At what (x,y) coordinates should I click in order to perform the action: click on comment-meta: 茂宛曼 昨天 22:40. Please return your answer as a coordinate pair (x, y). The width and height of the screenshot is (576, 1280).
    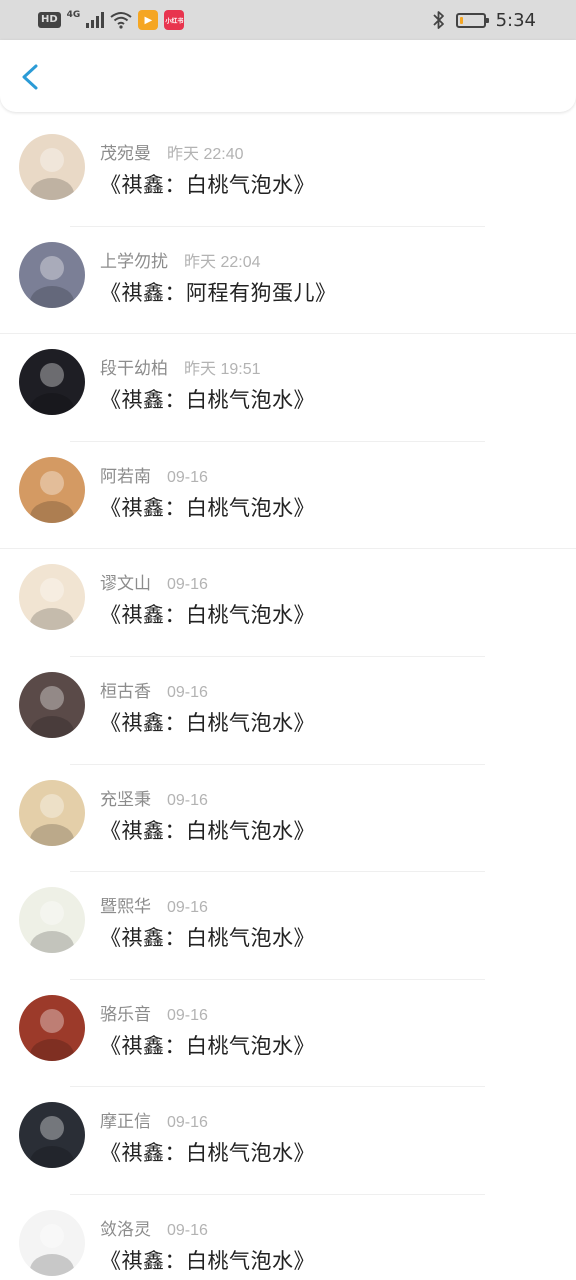
    Looking at the image, I should click on (172, 151).